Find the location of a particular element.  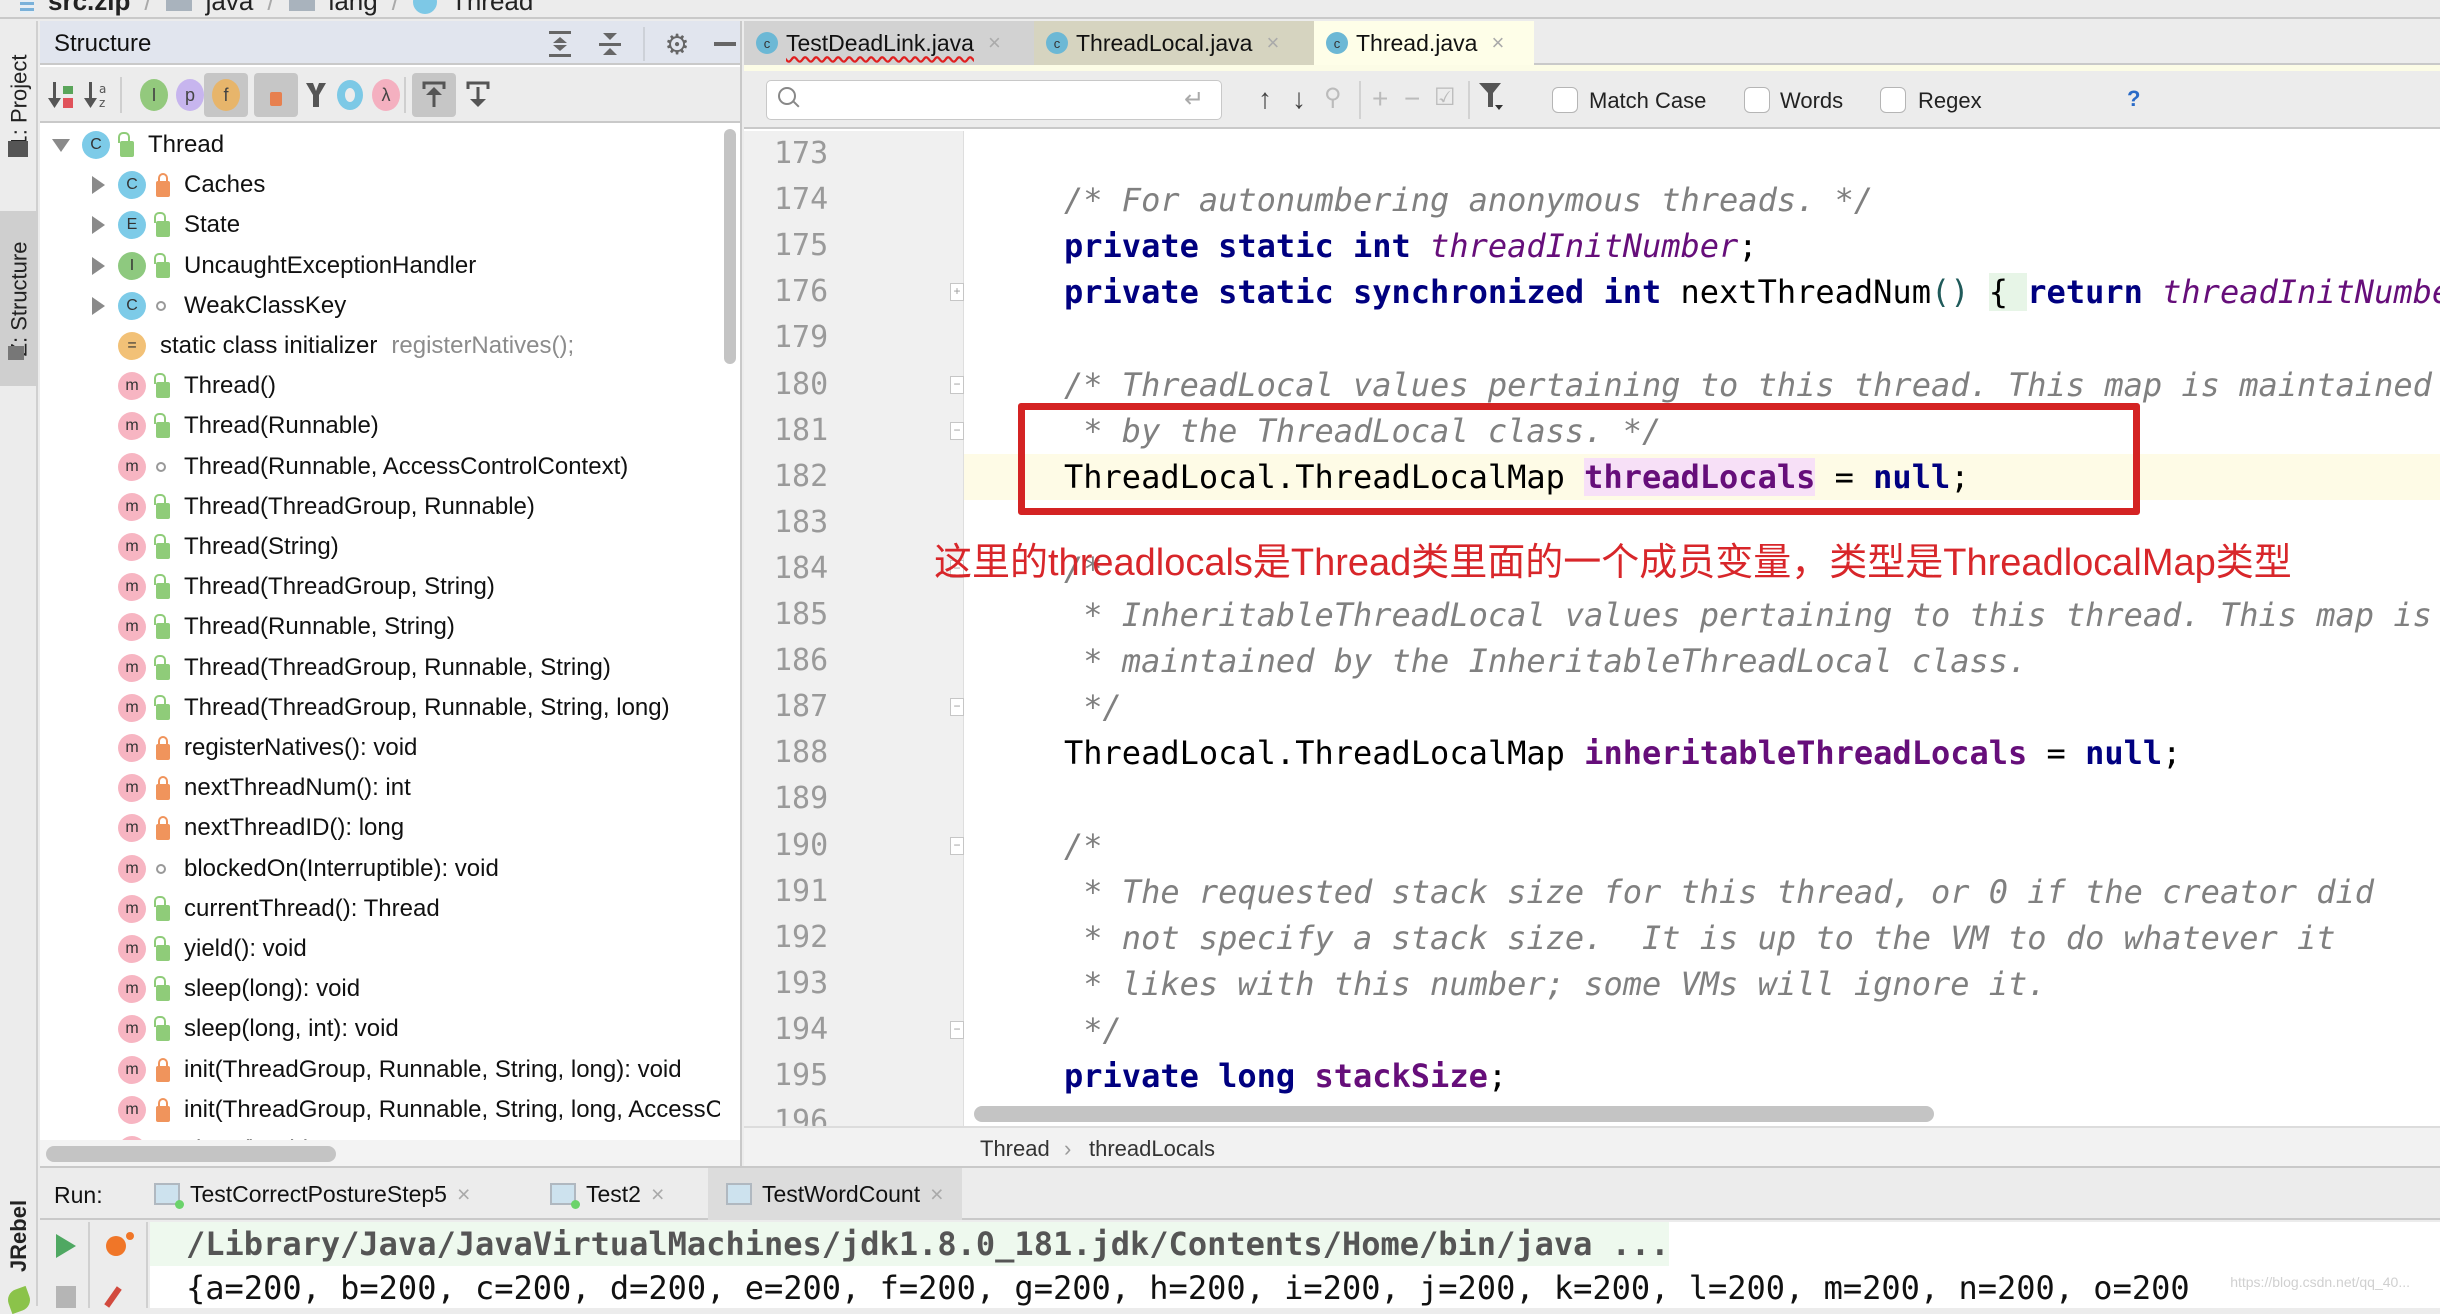

collapse-arrow-icon is located at coordinates (61, 145).